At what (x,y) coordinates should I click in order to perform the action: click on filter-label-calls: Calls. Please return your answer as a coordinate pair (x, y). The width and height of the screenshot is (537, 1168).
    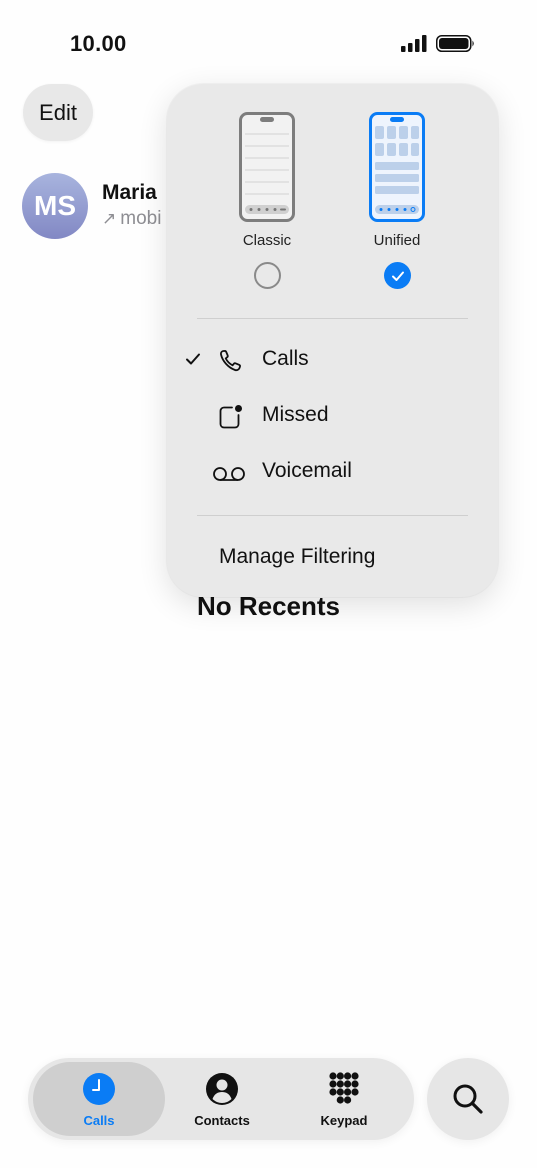
    Looking at the image, I should click on (285, 358).